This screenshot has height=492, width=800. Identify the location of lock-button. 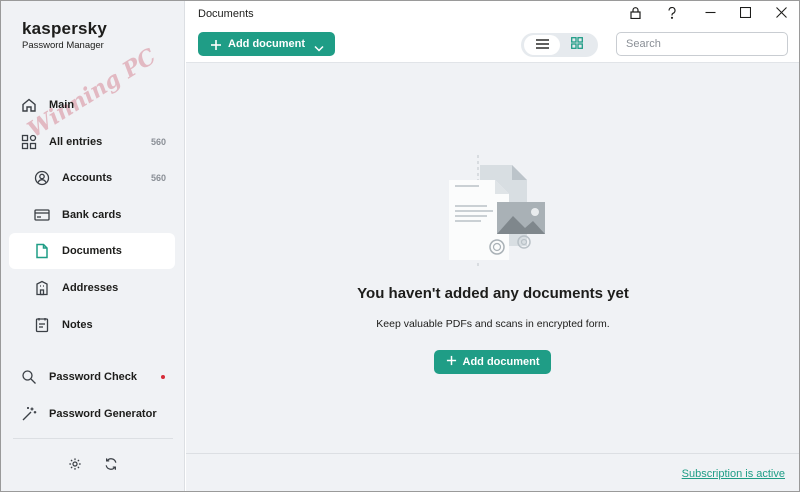
(635, 14).